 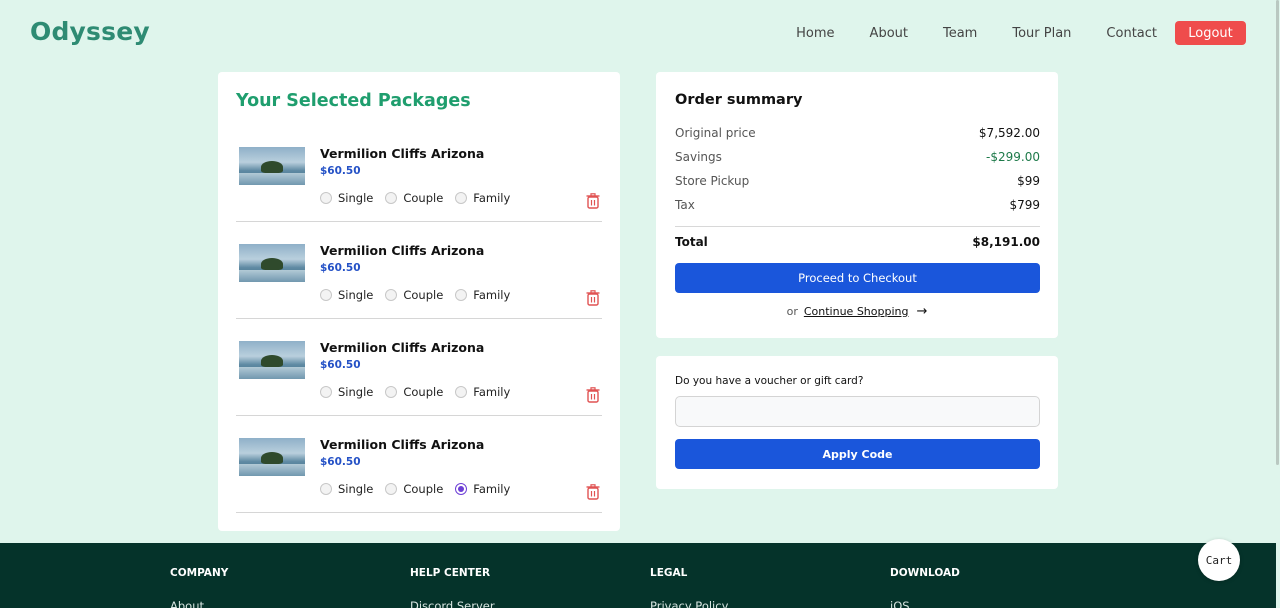 I want to click on footer-link: About, so click(x=199, y=603).